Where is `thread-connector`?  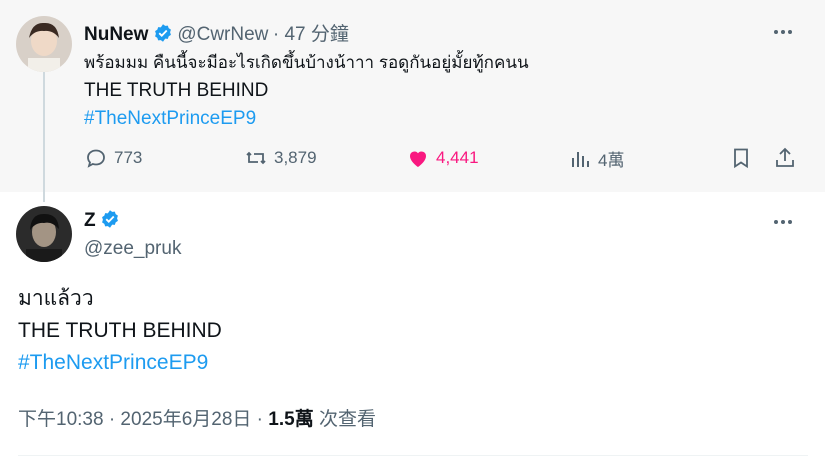 thread-connector is located at coordinates (44, 137).